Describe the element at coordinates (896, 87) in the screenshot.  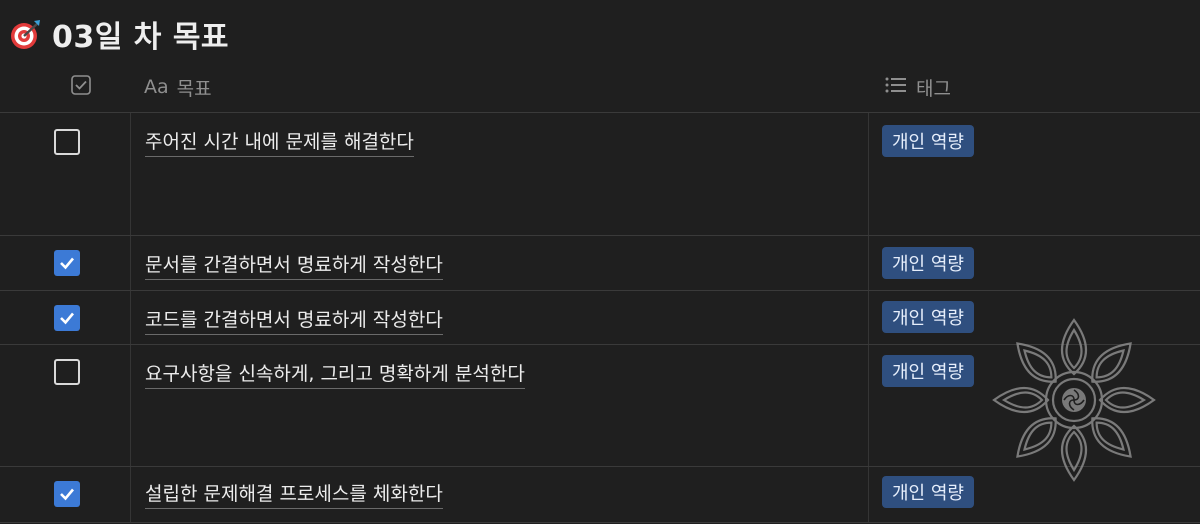
I see `list-icon` at that location.